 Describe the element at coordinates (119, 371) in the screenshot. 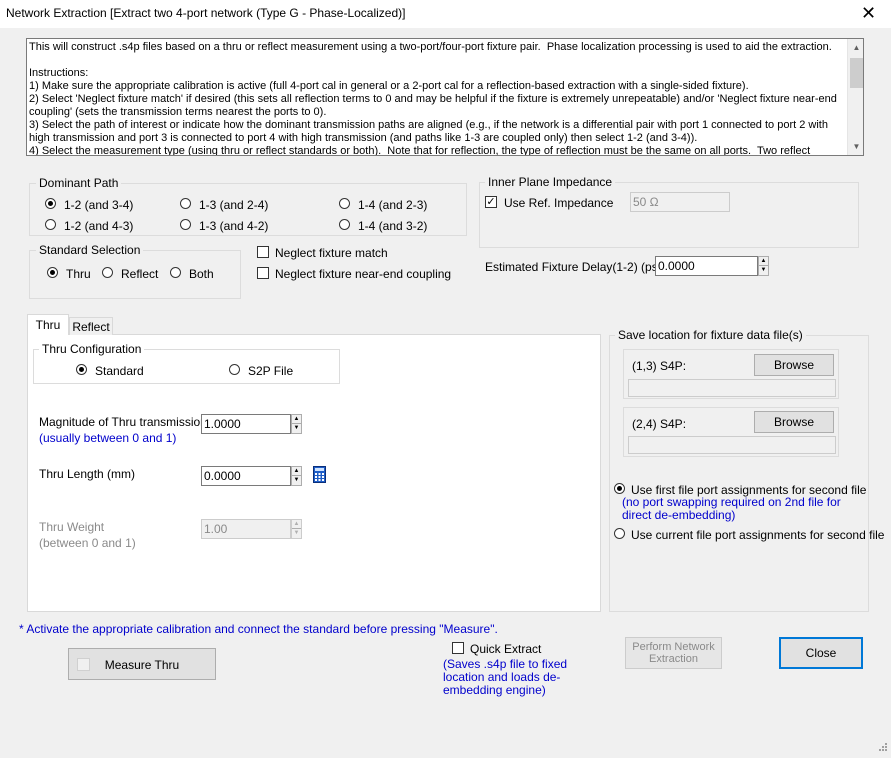

I see `radio-config-standard-label: Standard` at that location.